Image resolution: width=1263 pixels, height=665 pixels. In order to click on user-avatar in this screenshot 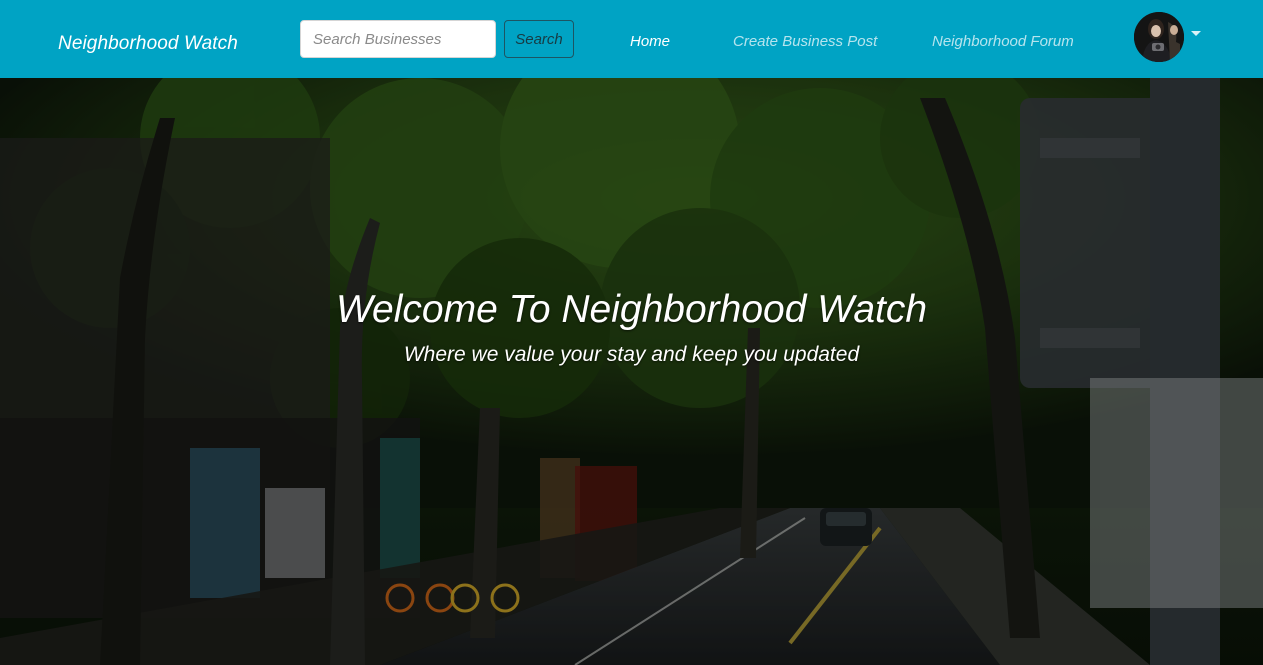, I will do `click(1159, 37)`.